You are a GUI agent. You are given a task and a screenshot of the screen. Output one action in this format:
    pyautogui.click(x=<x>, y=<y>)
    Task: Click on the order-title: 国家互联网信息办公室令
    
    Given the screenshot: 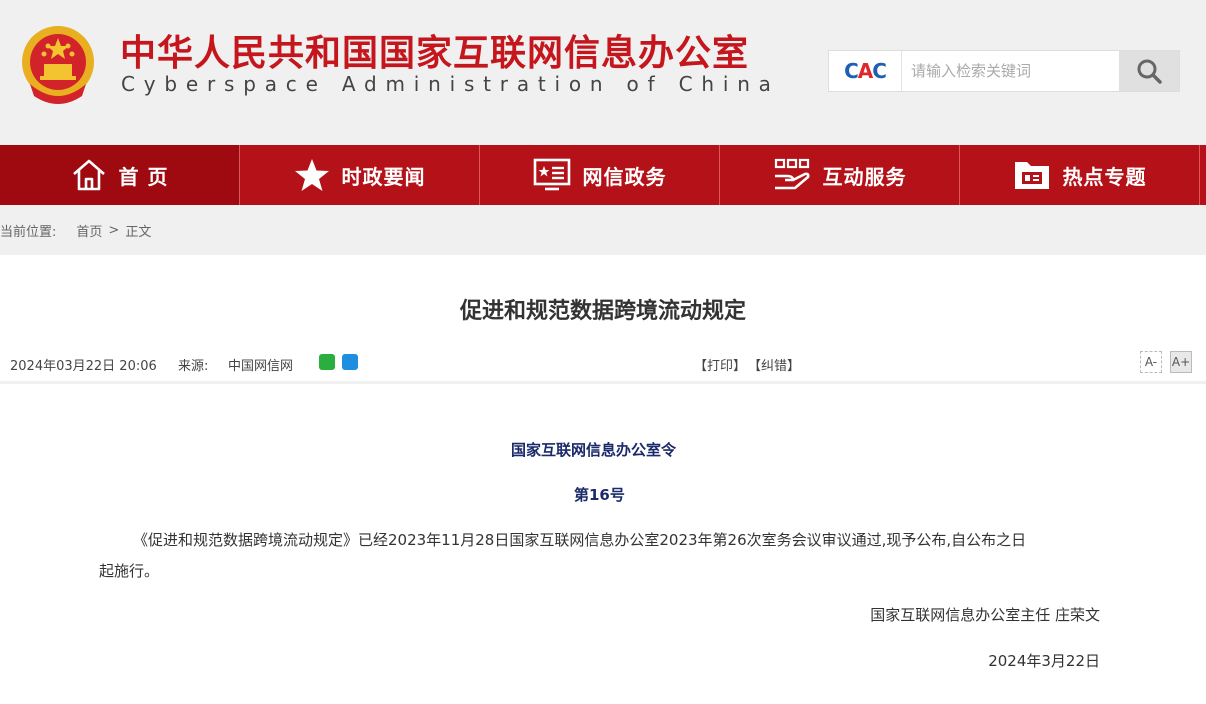 What is the action you would take?
    pyautogui.click(x=594, y=450)
    